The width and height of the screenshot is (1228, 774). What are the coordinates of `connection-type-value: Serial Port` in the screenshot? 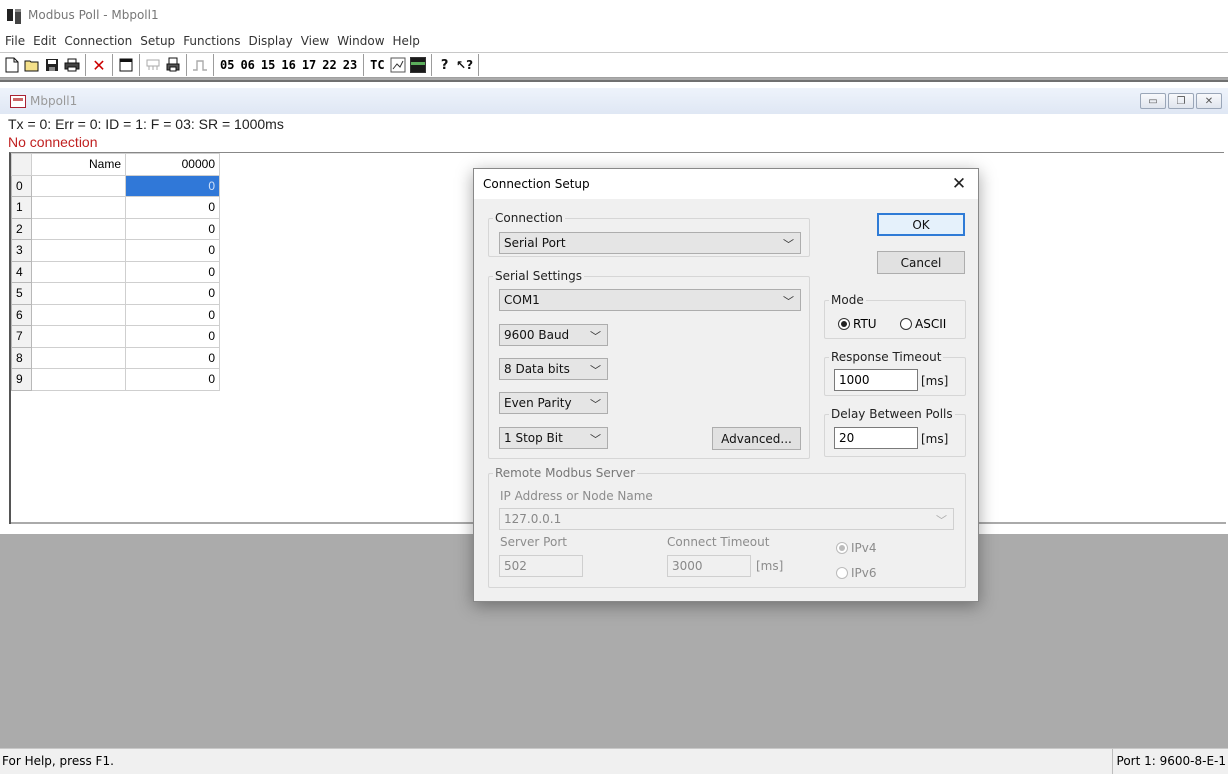 It's located at (535, 243).